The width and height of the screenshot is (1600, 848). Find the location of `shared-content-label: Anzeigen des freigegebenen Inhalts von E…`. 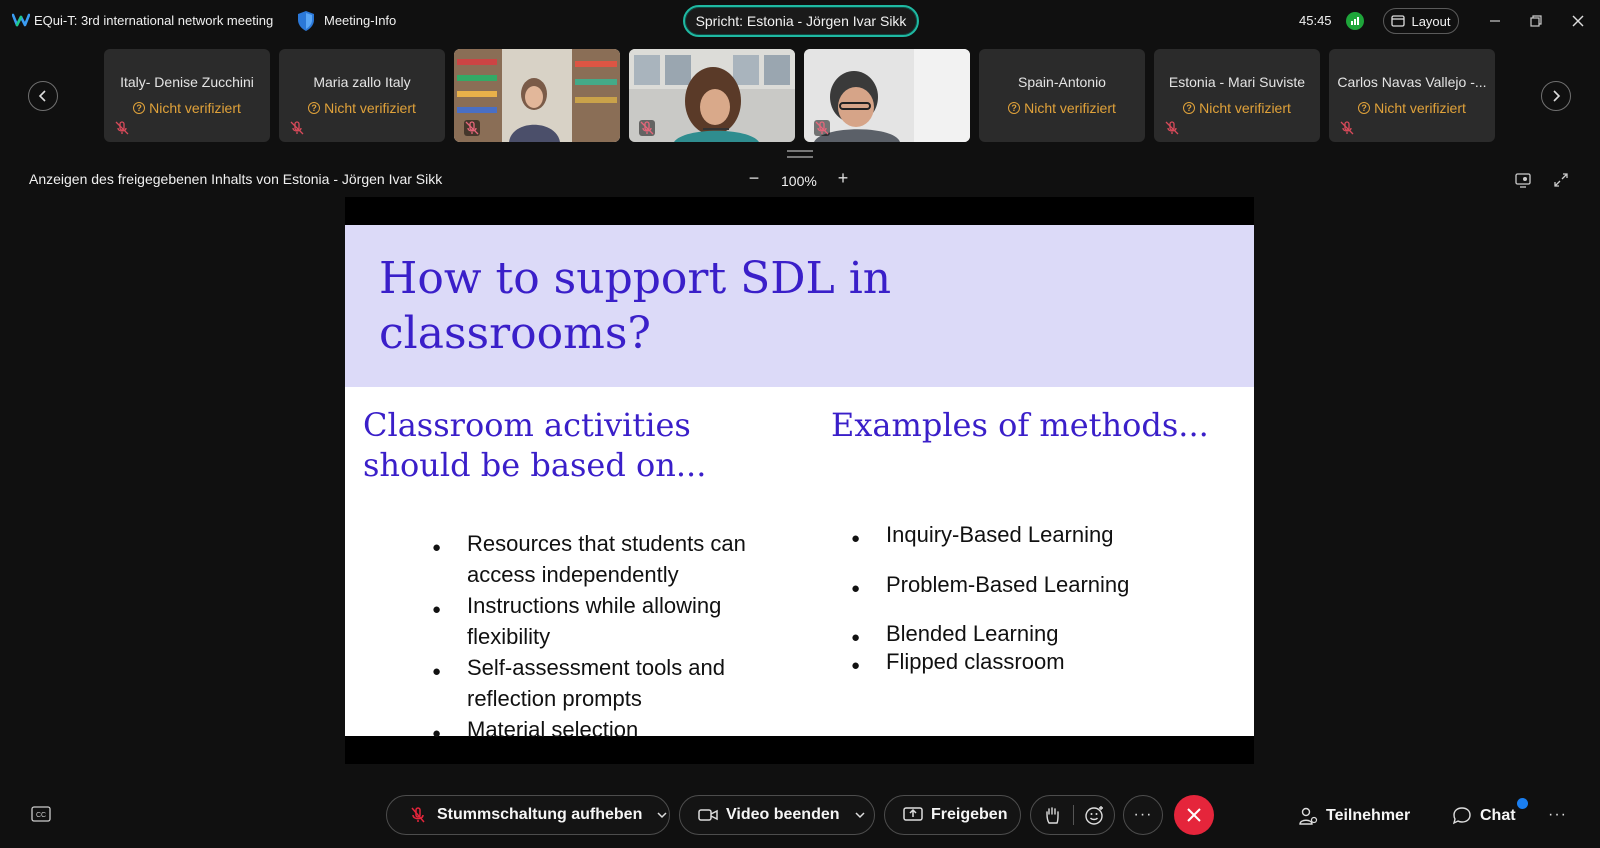

shared-content-label: Anzeigen des freigegebenen Inhalts von E… is located at coordinates (236, 179).